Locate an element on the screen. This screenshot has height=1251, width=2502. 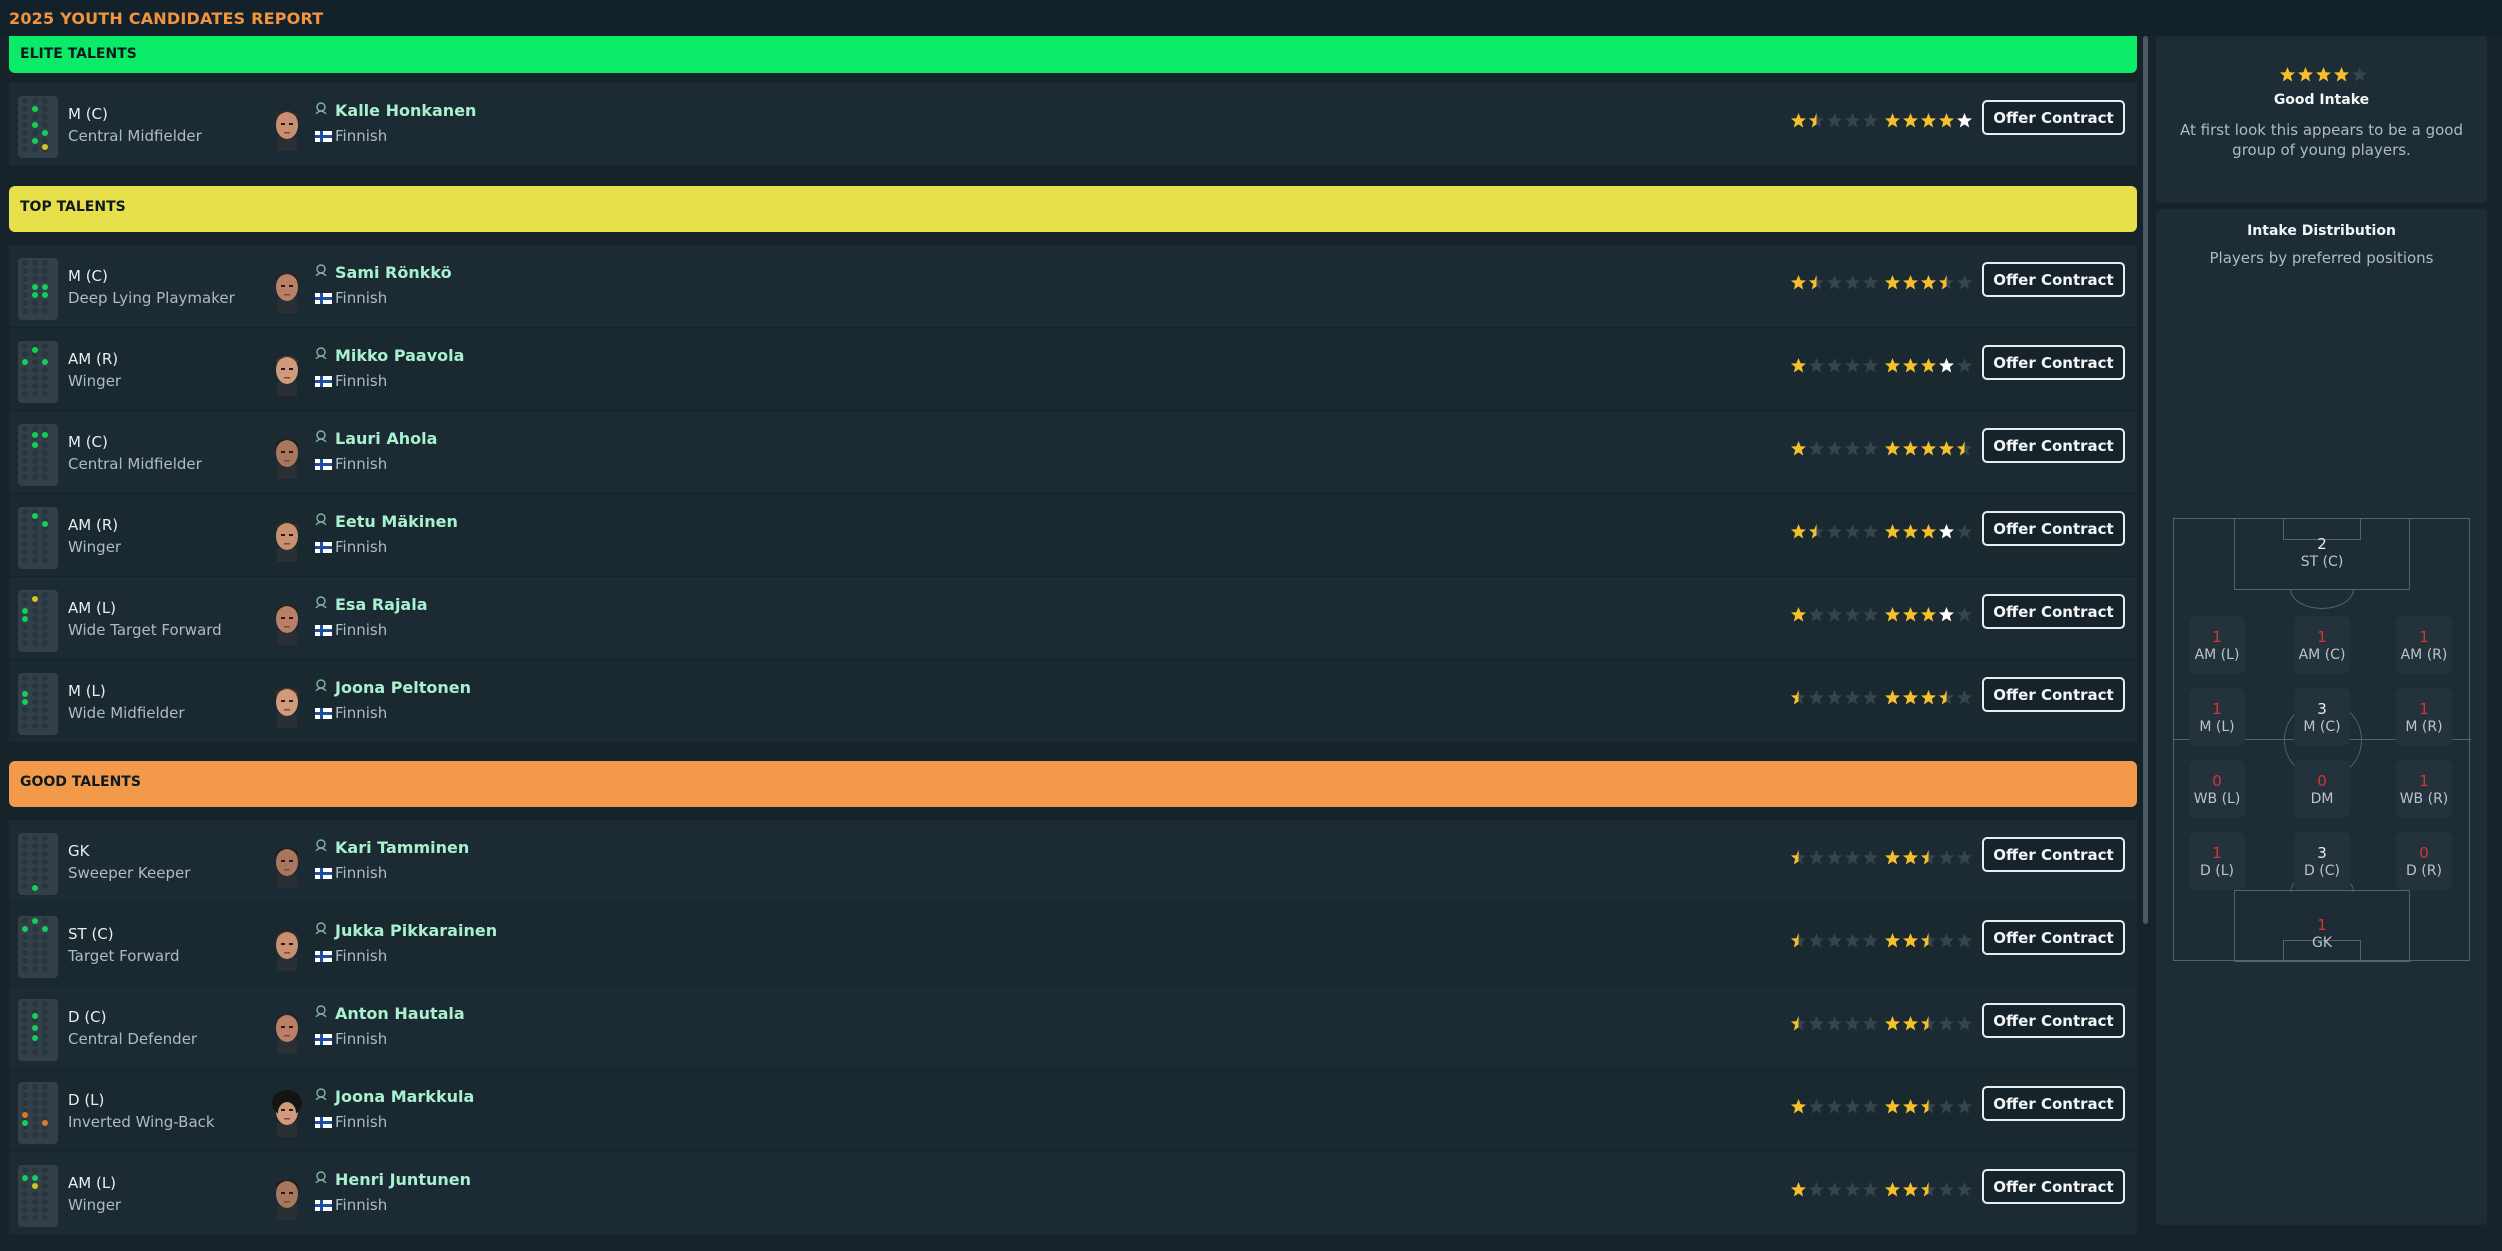
intake-rating-stars is located at coordinates (2323, 74).